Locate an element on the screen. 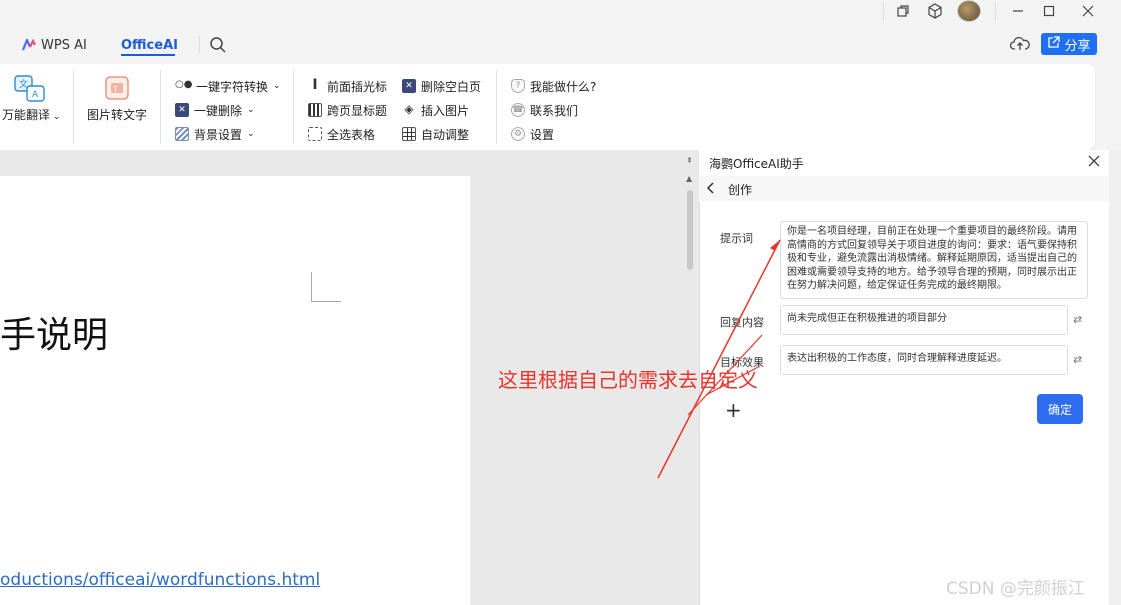 This screenshot has width=1121, height=605. scroll-up-icon: ▲ is located at coordinates (689, 178).